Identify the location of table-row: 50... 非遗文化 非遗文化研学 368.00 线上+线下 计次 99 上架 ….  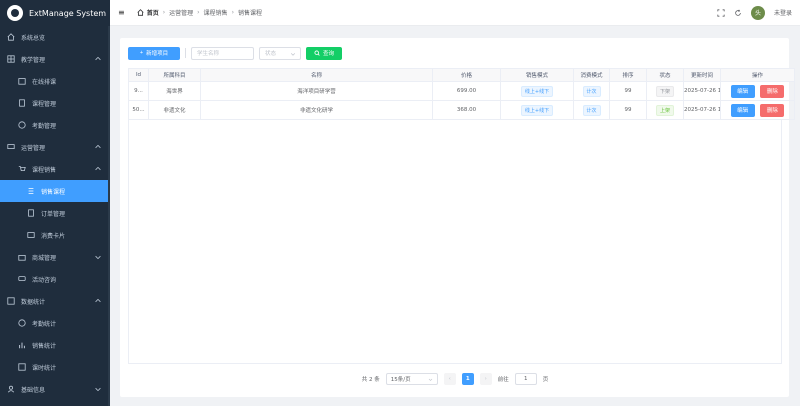
(462, 110).